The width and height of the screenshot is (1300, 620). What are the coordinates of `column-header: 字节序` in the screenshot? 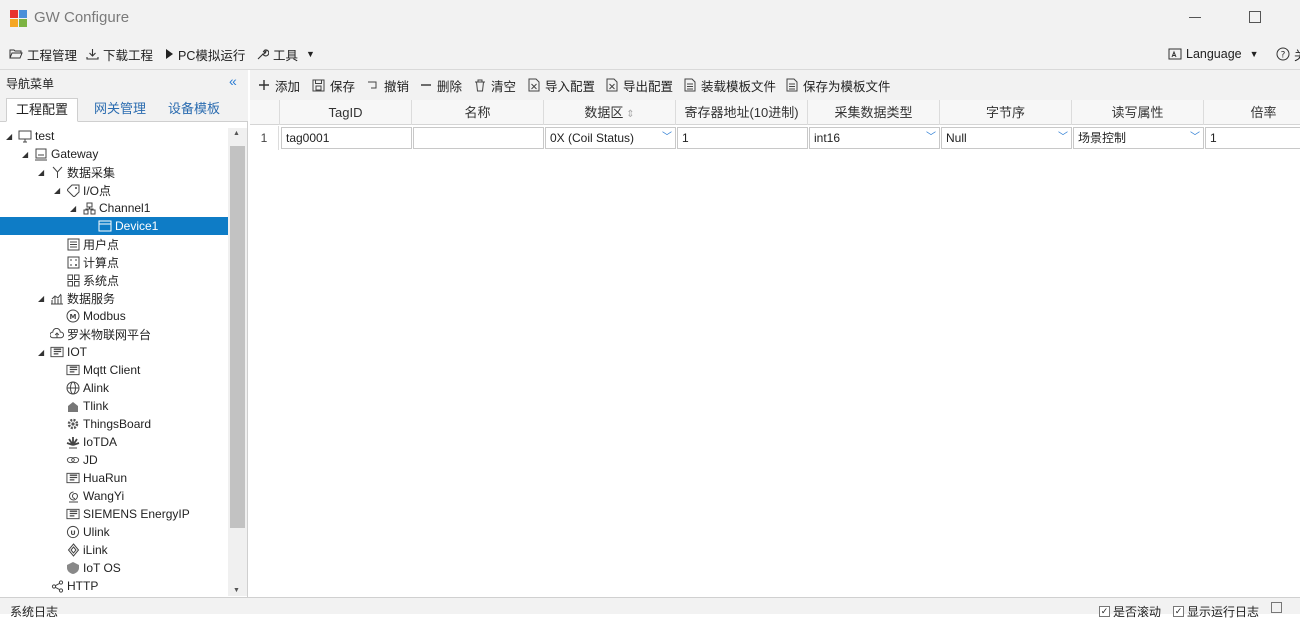 It's located at (1006, 112).